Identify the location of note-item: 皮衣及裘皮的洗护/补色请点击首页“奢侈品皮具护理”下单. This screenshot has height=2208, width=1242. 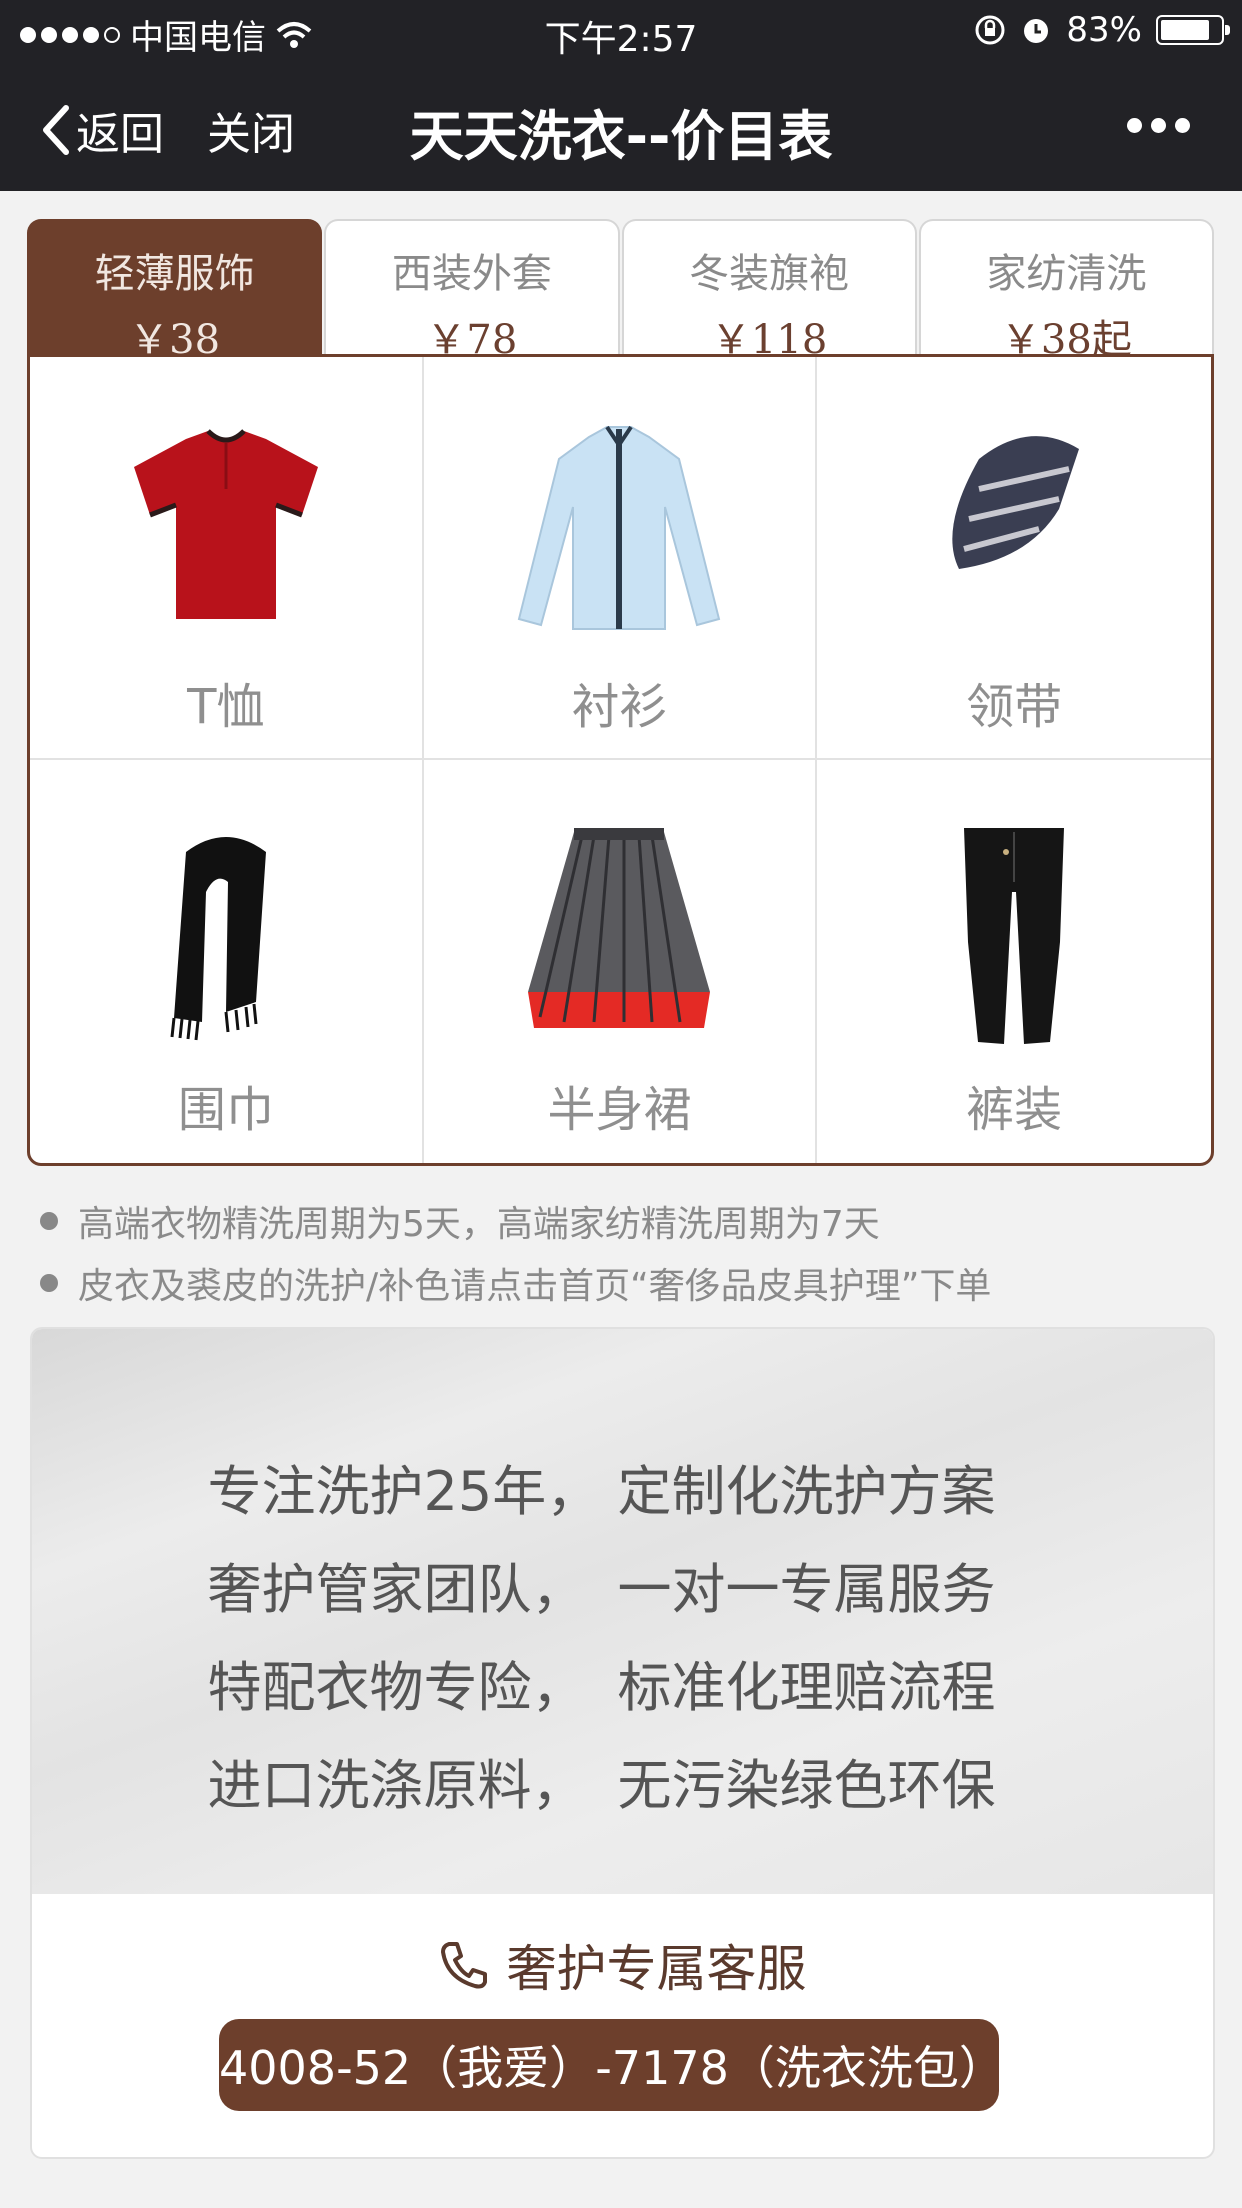
(625, 1283).